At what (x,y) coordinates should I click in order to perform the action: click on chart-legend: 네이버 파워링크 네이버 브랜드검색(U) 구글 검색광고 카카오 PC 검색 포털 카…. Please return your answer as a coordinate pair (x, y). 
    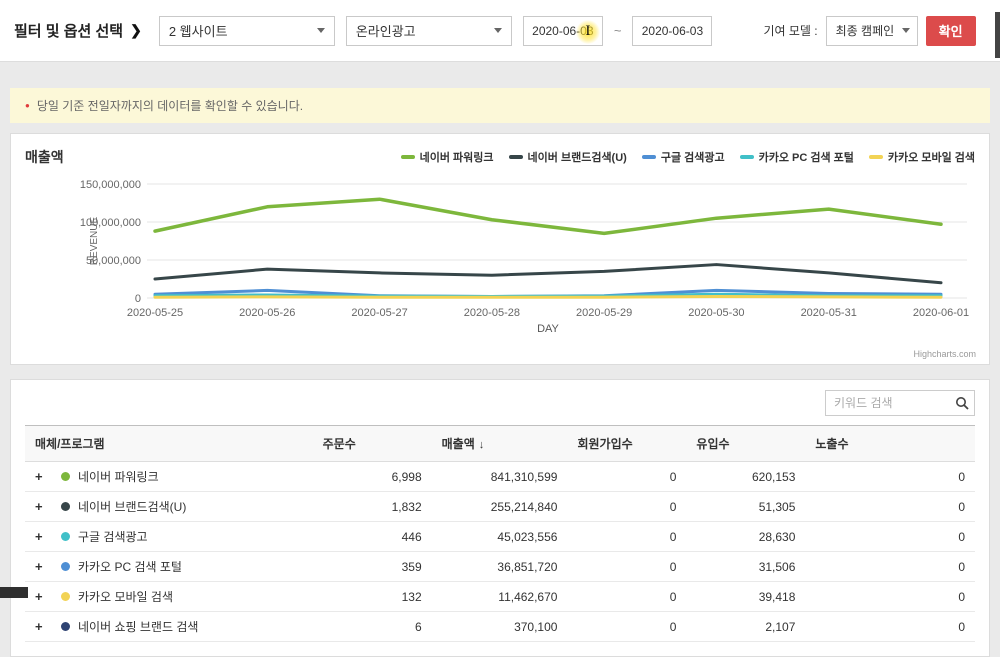
    Looking at the image, I should click on (687, 157).